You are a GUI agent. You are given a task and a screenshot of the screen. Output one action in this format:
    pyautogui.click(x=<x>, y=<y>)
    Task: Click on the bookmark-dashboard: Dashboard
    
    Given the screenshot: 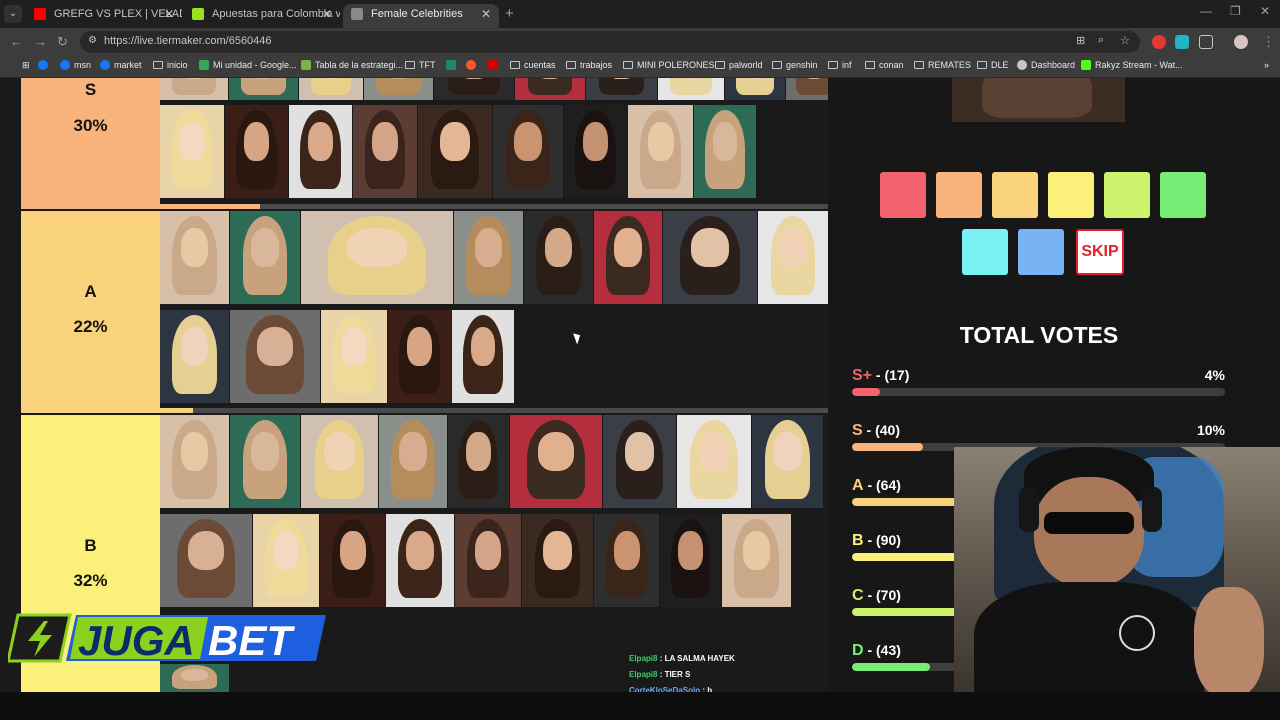 What is the action you would take?
    pyautogui.click(x=1046, y=65)
    